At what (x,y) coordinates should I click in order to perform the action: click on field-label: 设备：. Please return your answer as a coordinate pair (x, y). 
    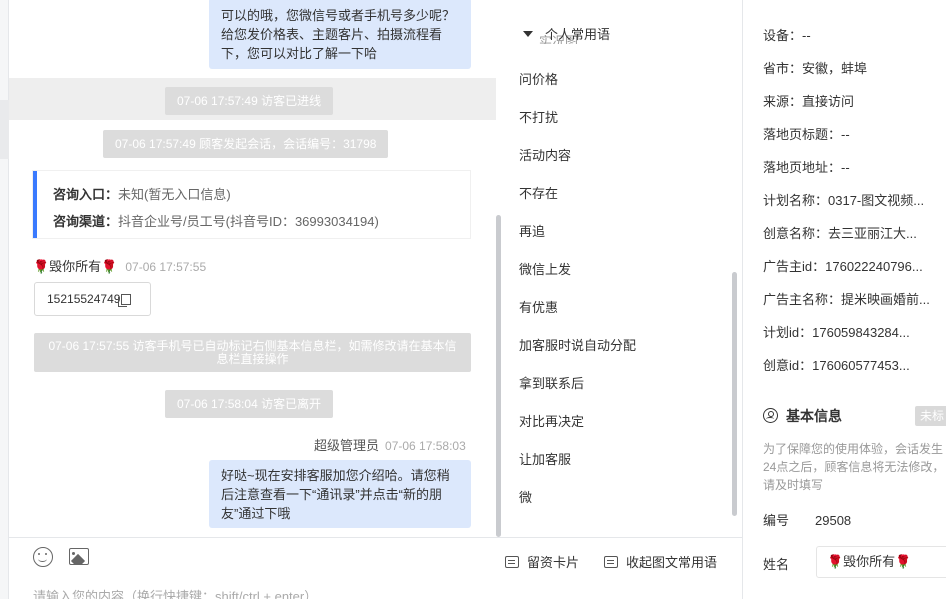
    Looking at the image, I should click on (783, 35).